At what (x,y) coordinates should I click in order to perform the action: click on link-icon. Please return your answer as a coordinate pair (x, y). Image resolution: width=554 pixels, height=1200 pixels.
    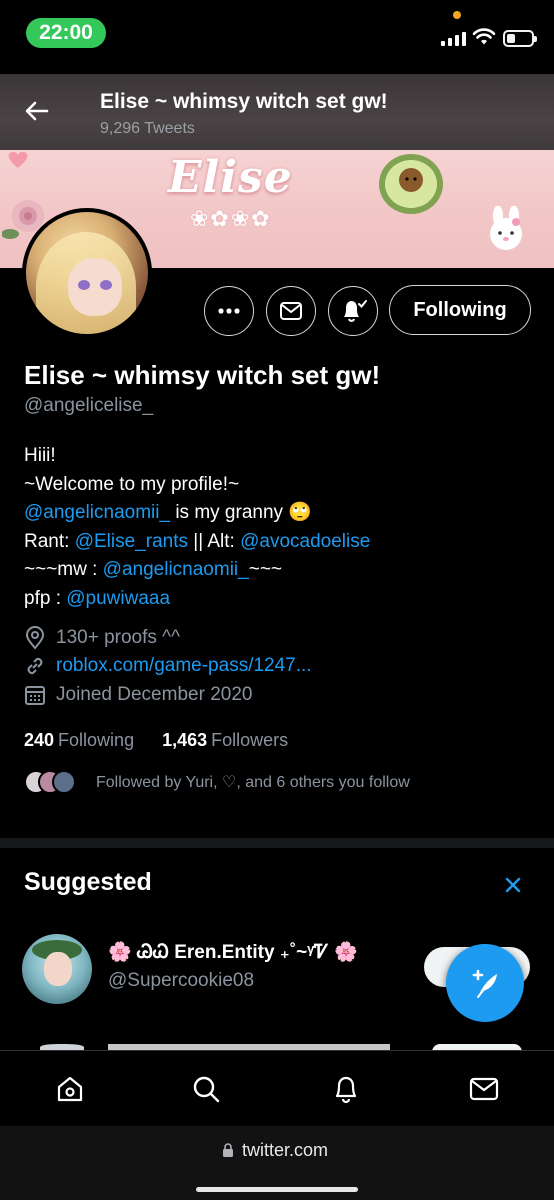
    Looking at the image, I should click on (35, 666).